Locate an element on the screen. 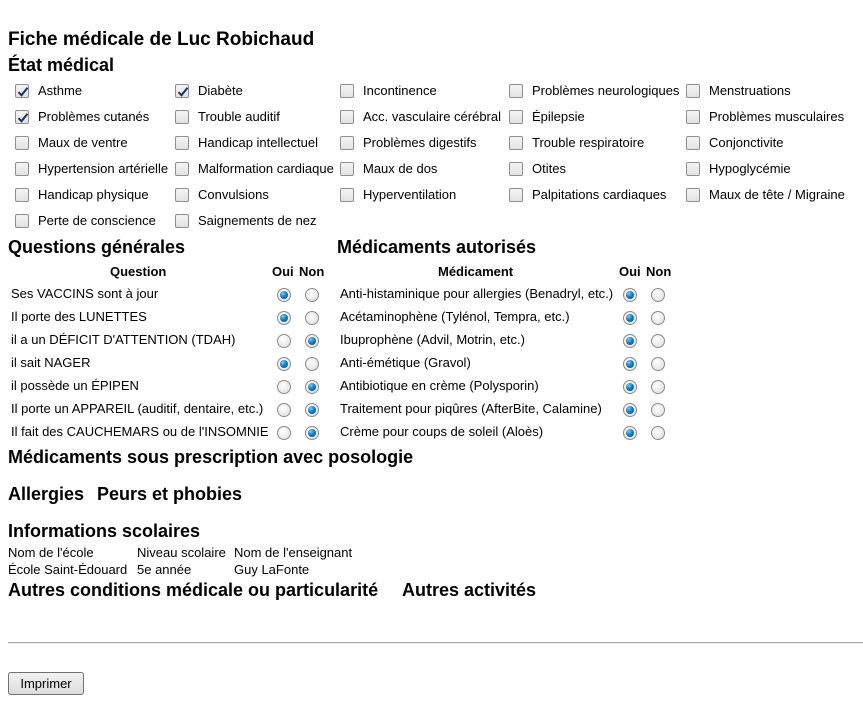 The width and height of the screenshot is (863, 704). scolaire-value-enseignant: Guy LaFonte is located at coordinates (272, 569).